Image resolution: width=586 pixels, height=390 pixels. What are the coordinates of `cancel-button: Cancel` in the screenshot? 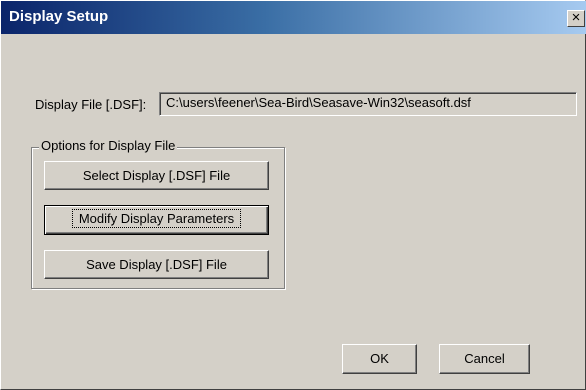 It's located at (484, 359).